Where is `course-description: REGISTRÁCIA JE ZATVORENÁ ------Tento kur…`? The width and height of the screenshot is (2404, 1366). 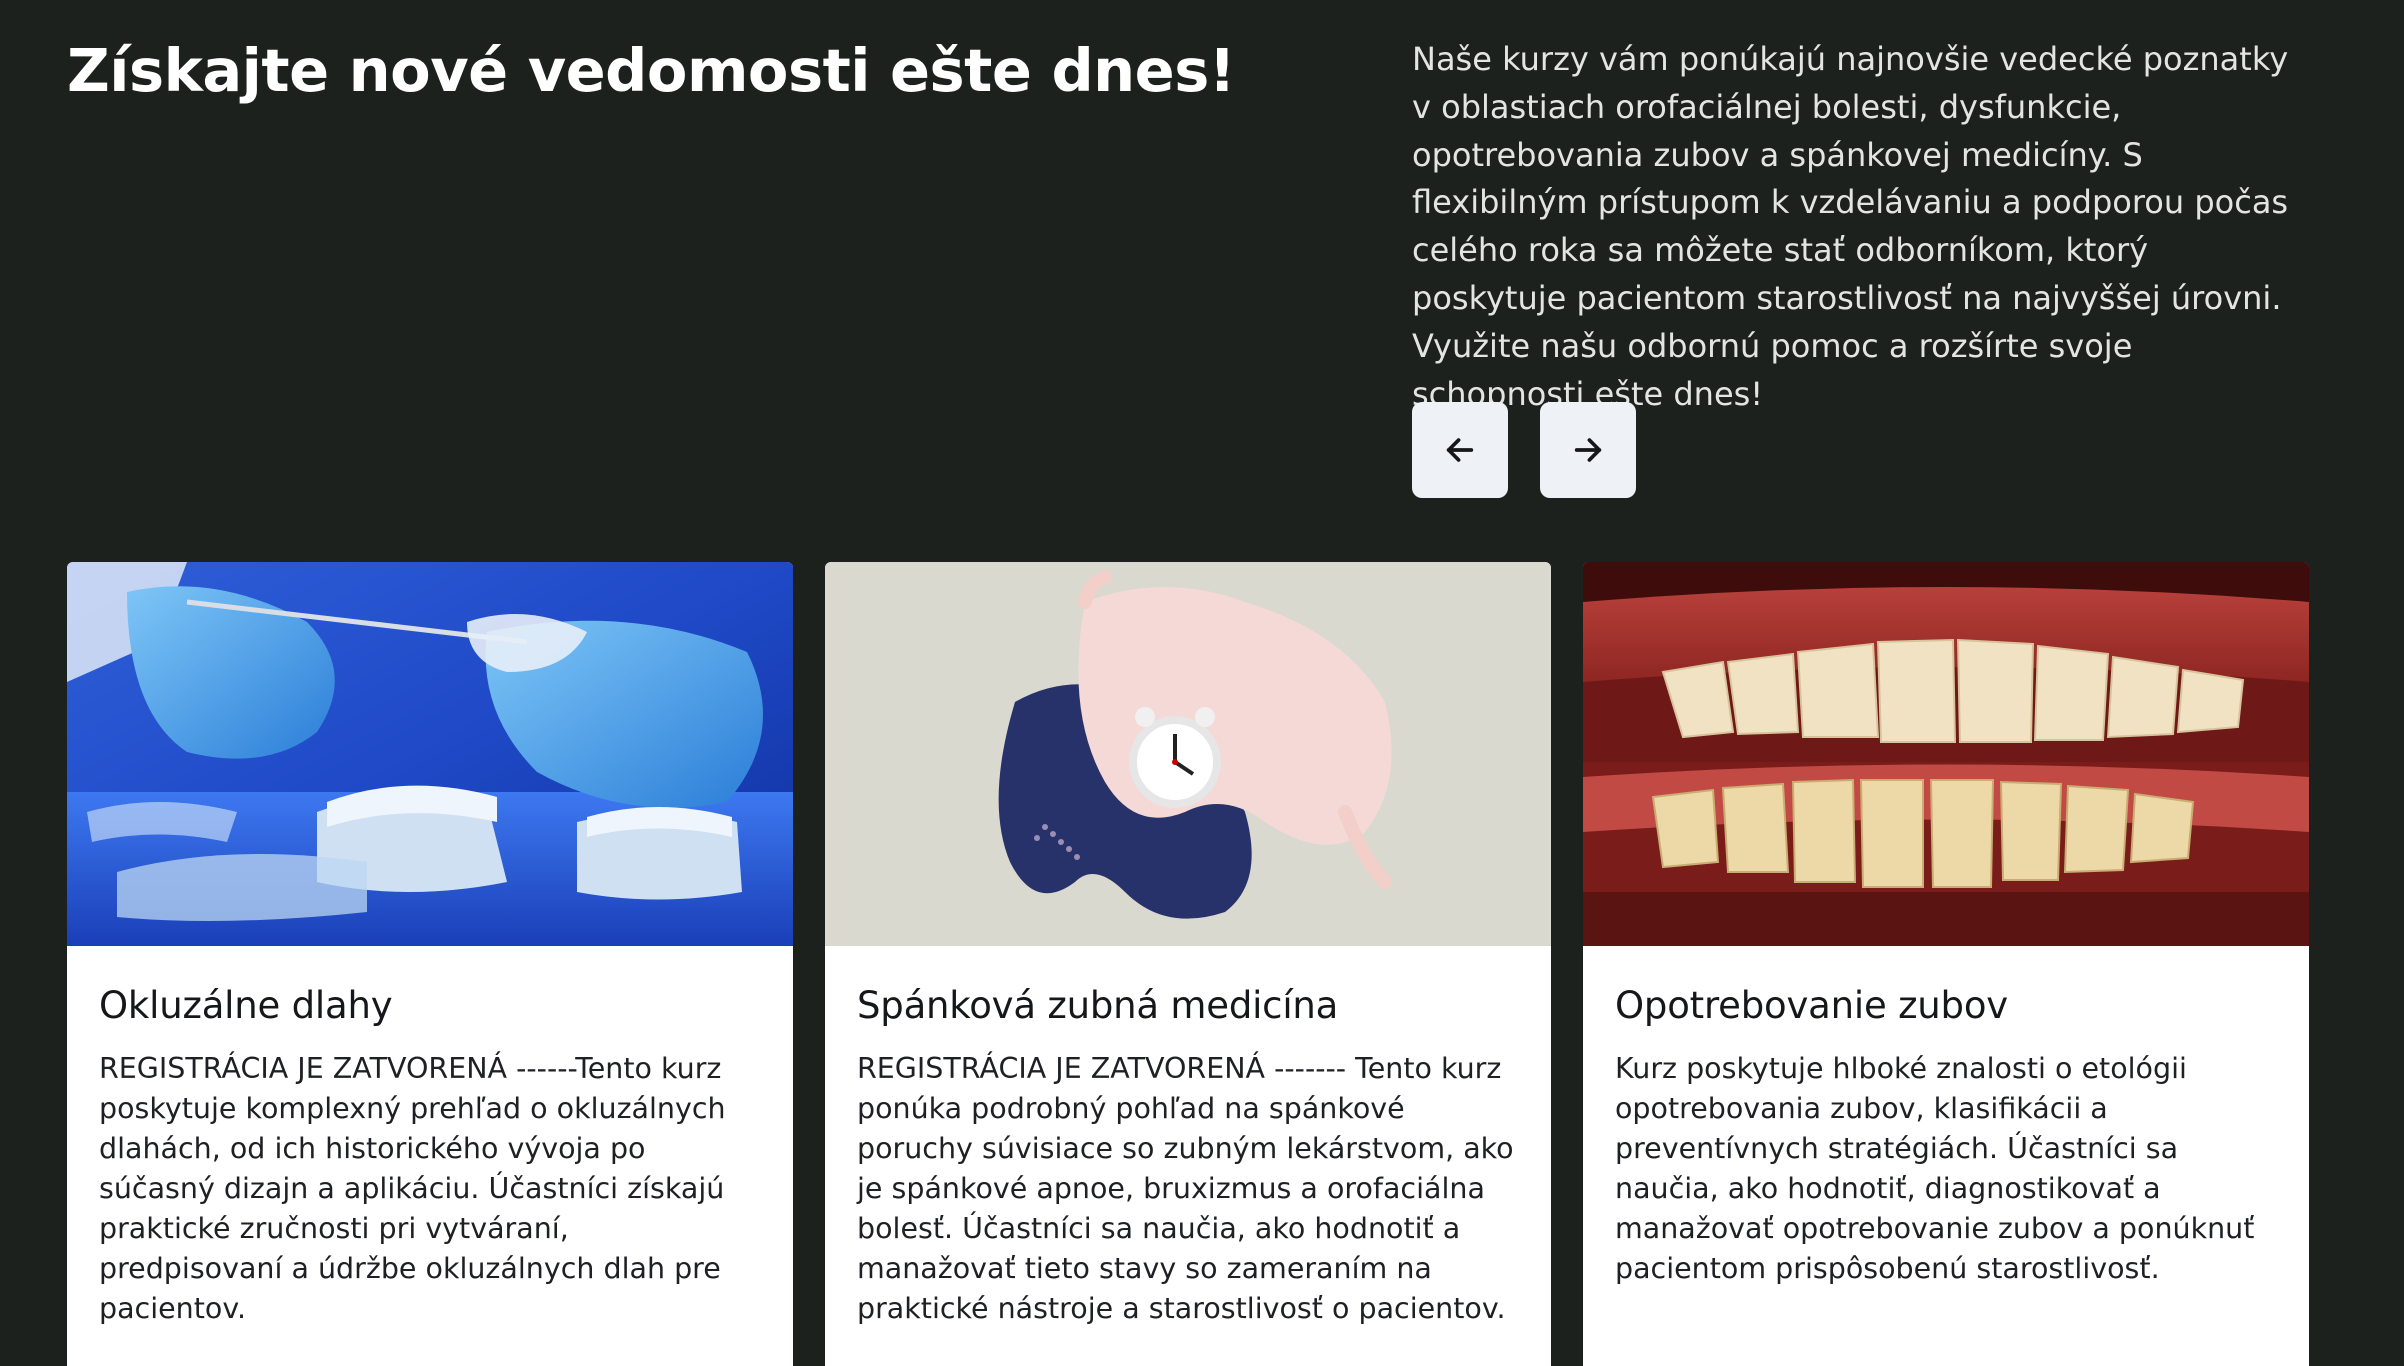
course-description: REGISTRÁCIA JE ZATVORENÁ ------Tento kur… is located at coordinates (412, 1188).